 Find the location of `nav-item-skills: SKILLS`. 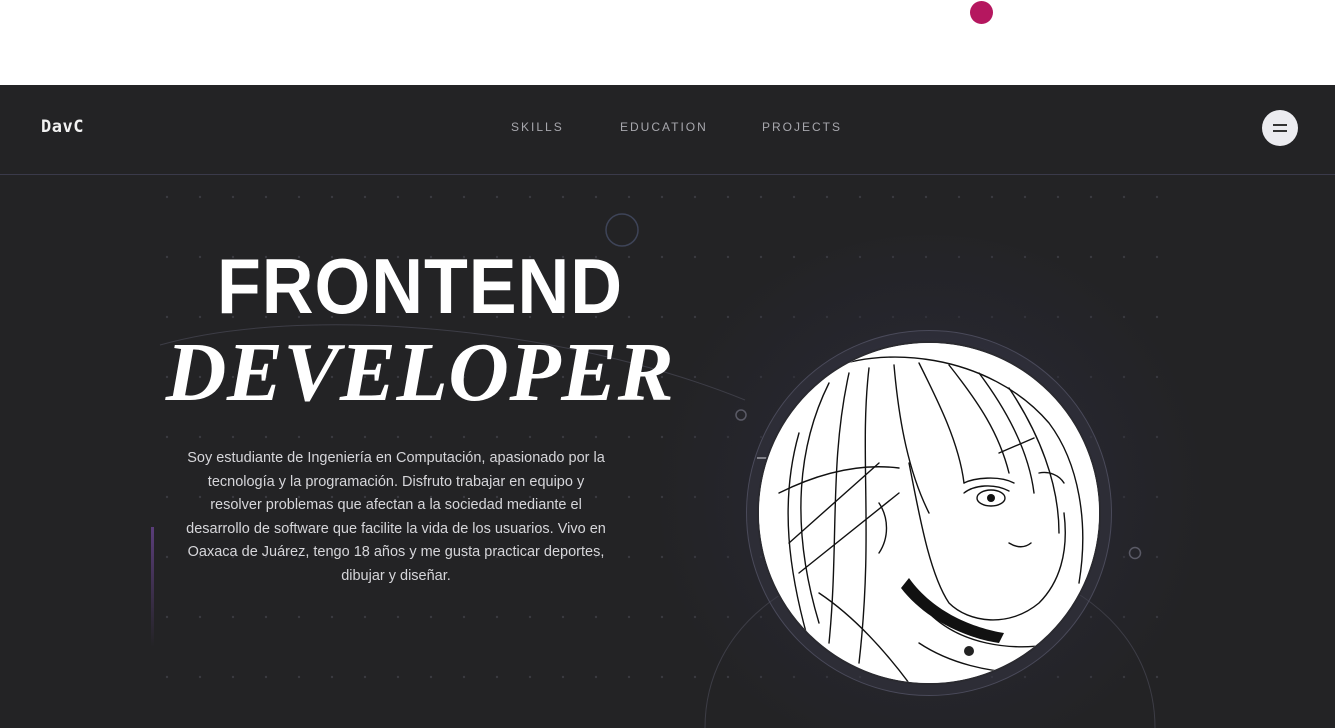

nav-item-skills: SKILLS is located at coordinates (537, 127).